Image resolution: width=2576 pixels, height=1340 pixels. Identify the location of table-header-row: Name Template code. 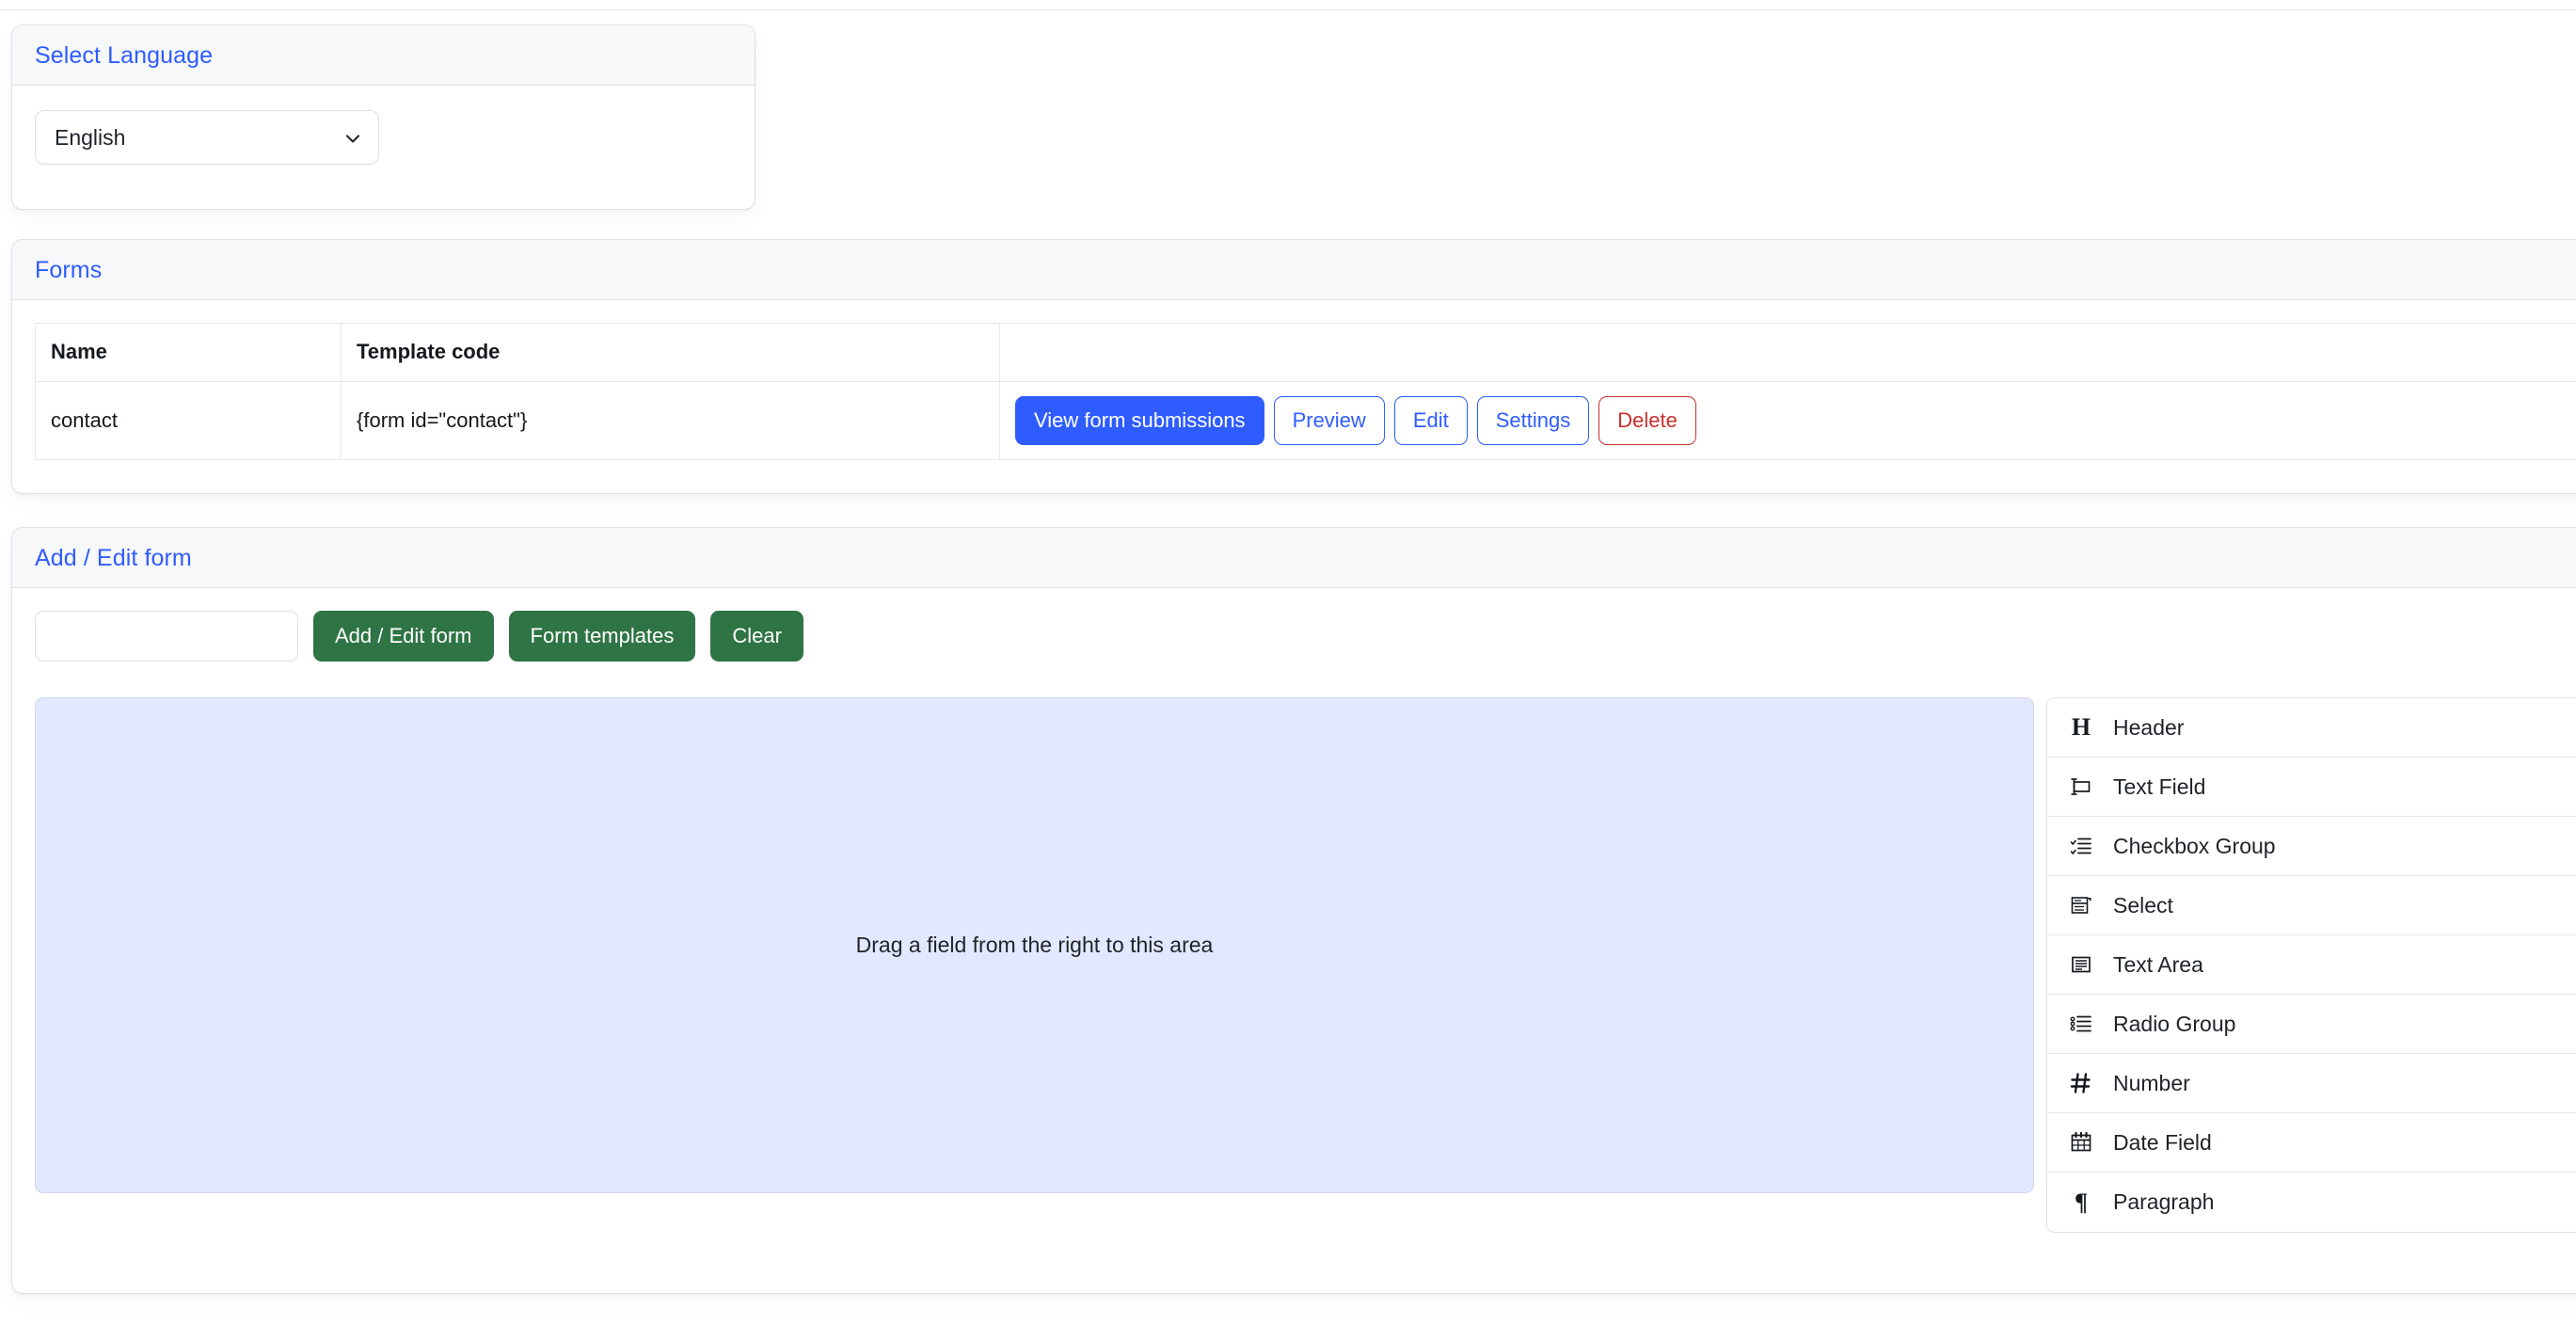
(1305, 353).